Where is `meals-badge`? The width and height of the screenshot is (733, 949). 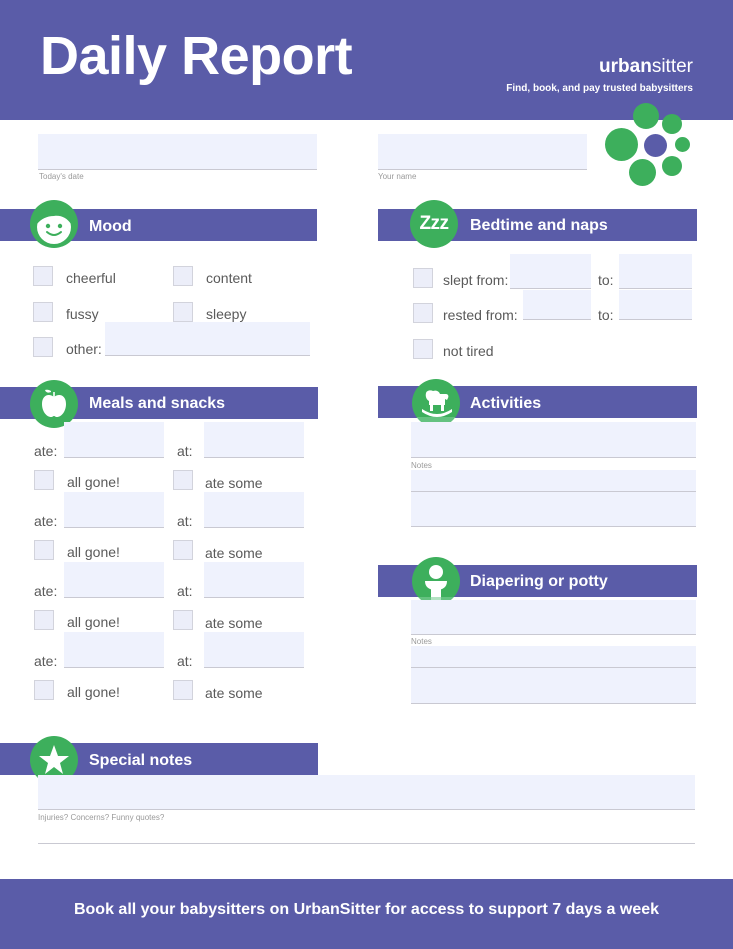
meals-badge is located at coordinates (54, 404).